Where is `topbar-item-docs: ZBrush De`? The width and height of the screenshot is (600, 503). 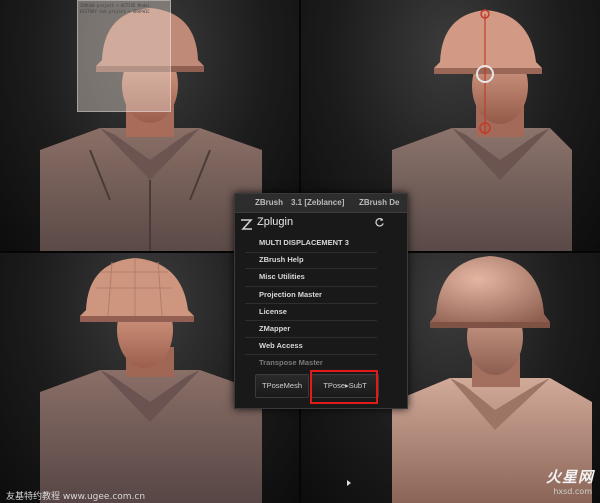 topbar-item-docs: ZBrush De is located at coordinates (379, 203).